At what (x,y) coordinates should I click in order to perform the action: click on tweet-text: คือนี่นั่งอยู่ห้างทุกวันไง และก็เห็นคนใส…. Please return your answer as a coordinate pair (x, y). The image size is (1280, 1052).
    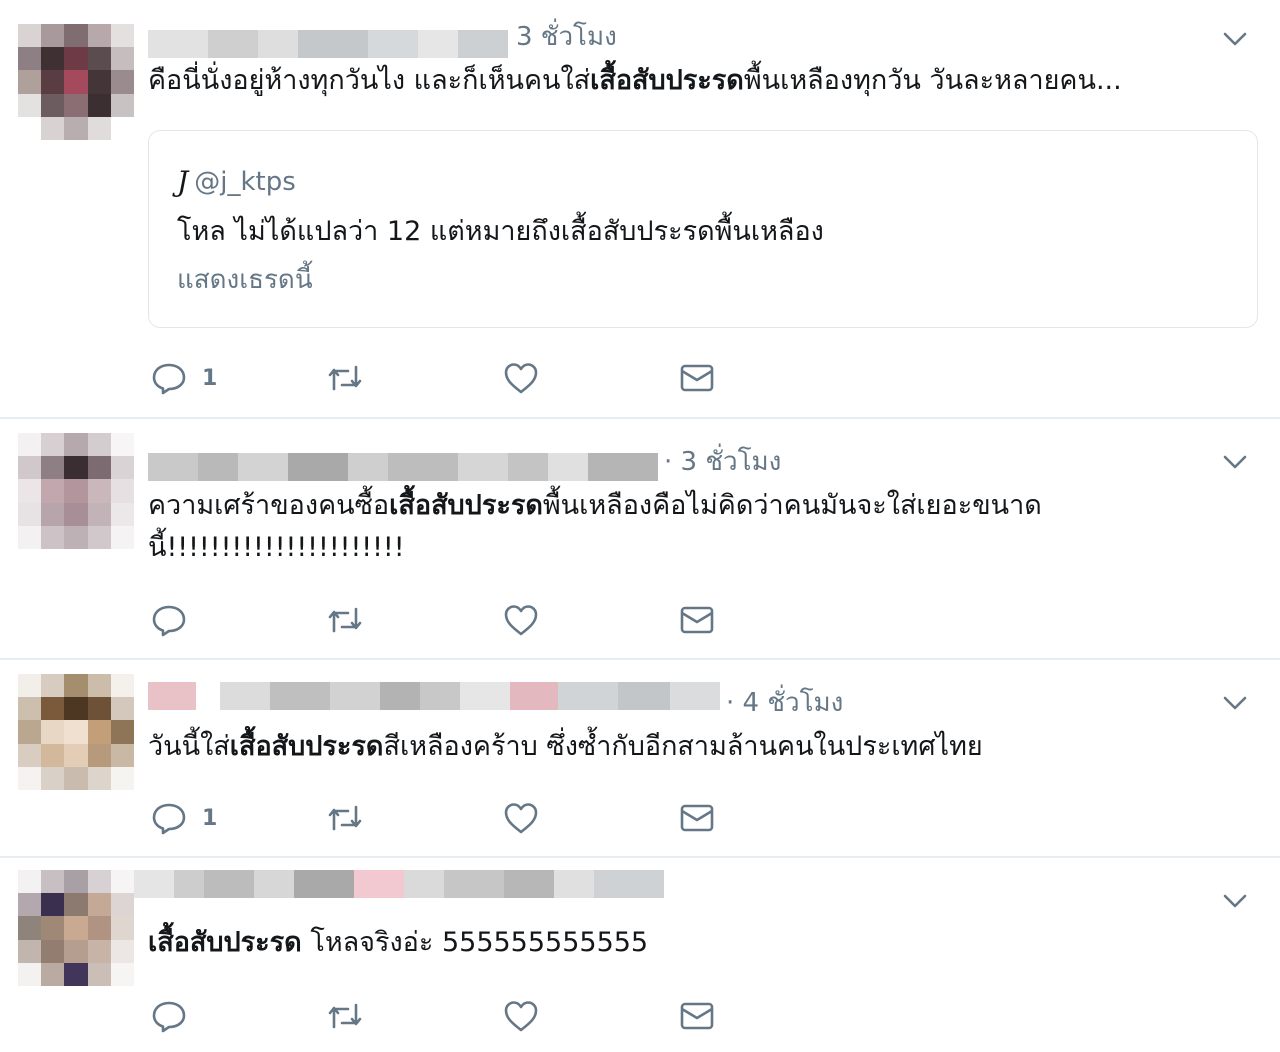
    Looking at the image, I should click on (678, 81).